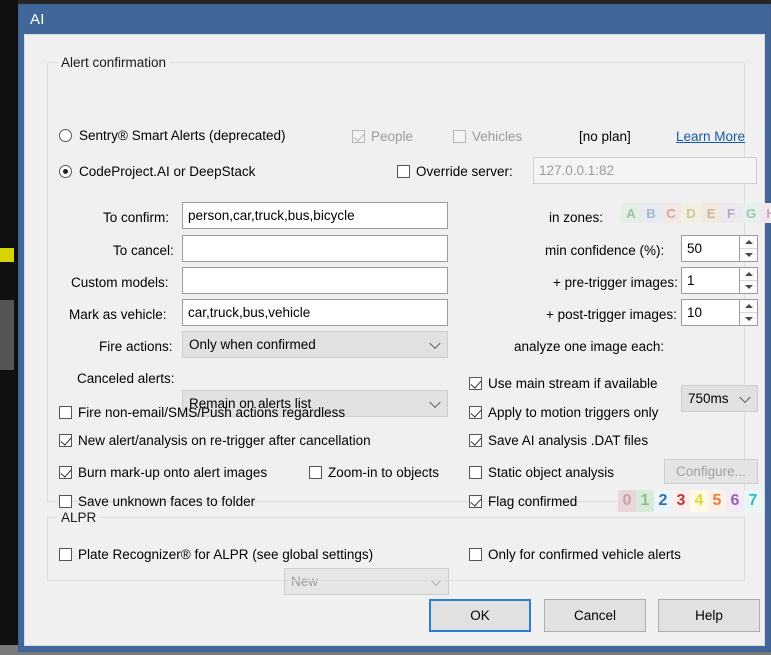 The width and height of the screenshot is (771, 655). What do you see at coordinates (731, 213) in the screenshot?
I see `zone-button-f: F` at bounding box center [731, 213].